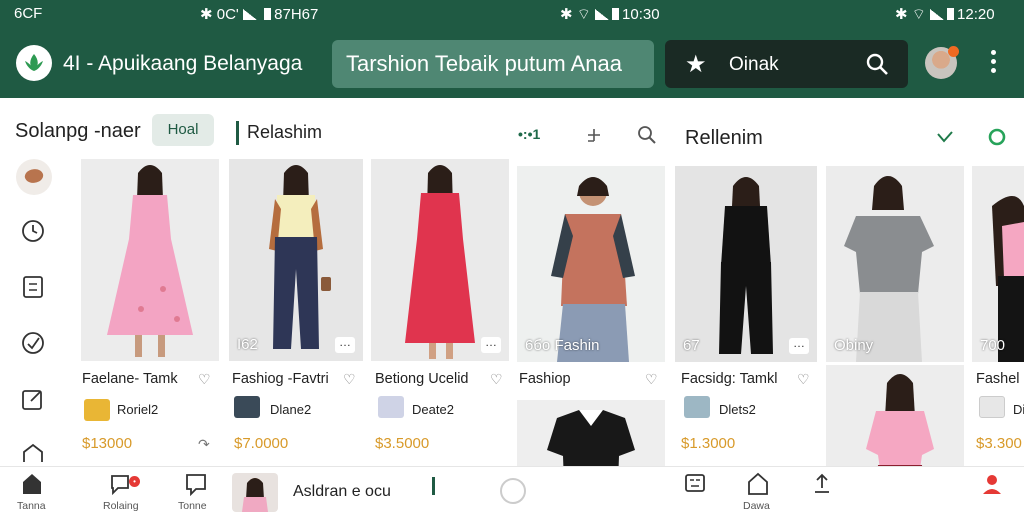 This screenshot has height=512, width=1024. I want to click on product-price: $7.0000, so click(261, 443).